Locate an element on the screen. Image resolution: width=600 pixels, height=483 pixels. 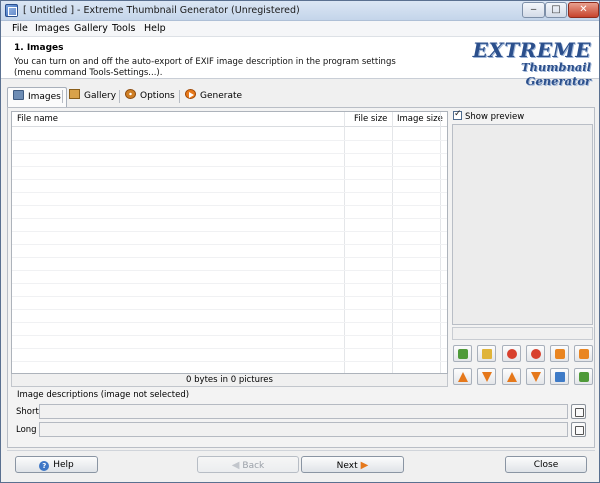
file-list-header: File name File size Image size is located at coordinates (229, 119).